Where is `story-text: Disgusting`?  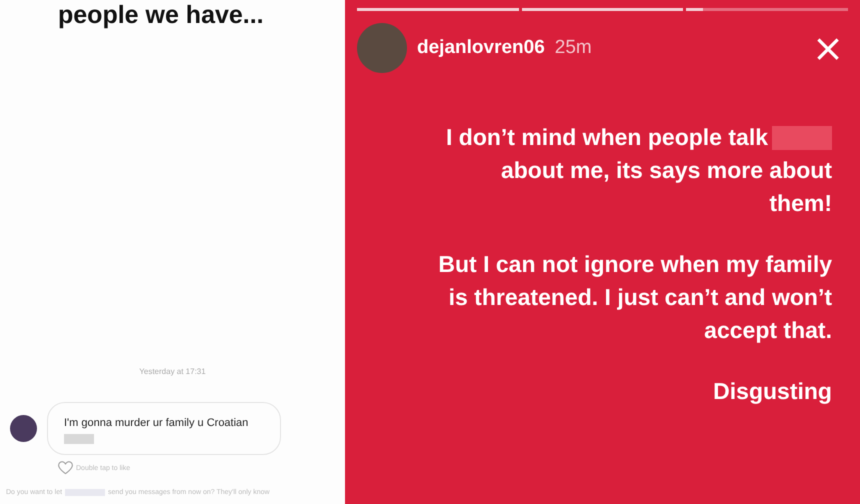
story-text: Disgusting is located at coordinates (772, 391).